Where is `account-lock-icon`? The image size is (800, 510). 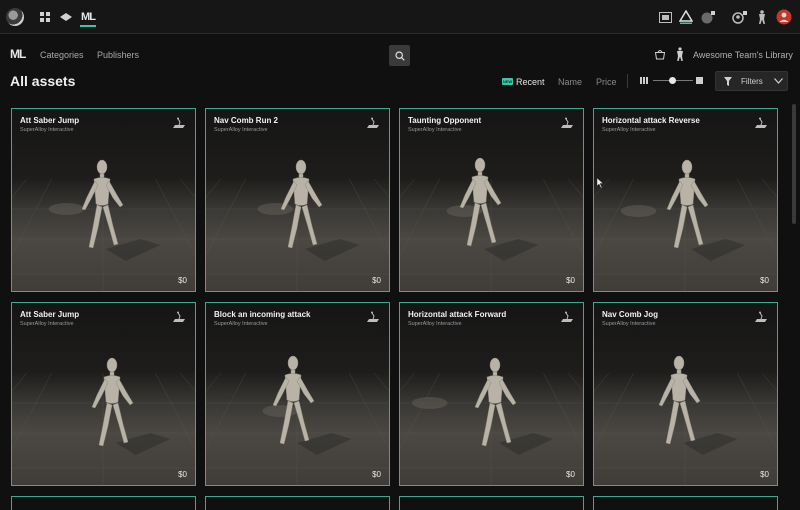 account-lock-icon is located at coordinates (740, 17).